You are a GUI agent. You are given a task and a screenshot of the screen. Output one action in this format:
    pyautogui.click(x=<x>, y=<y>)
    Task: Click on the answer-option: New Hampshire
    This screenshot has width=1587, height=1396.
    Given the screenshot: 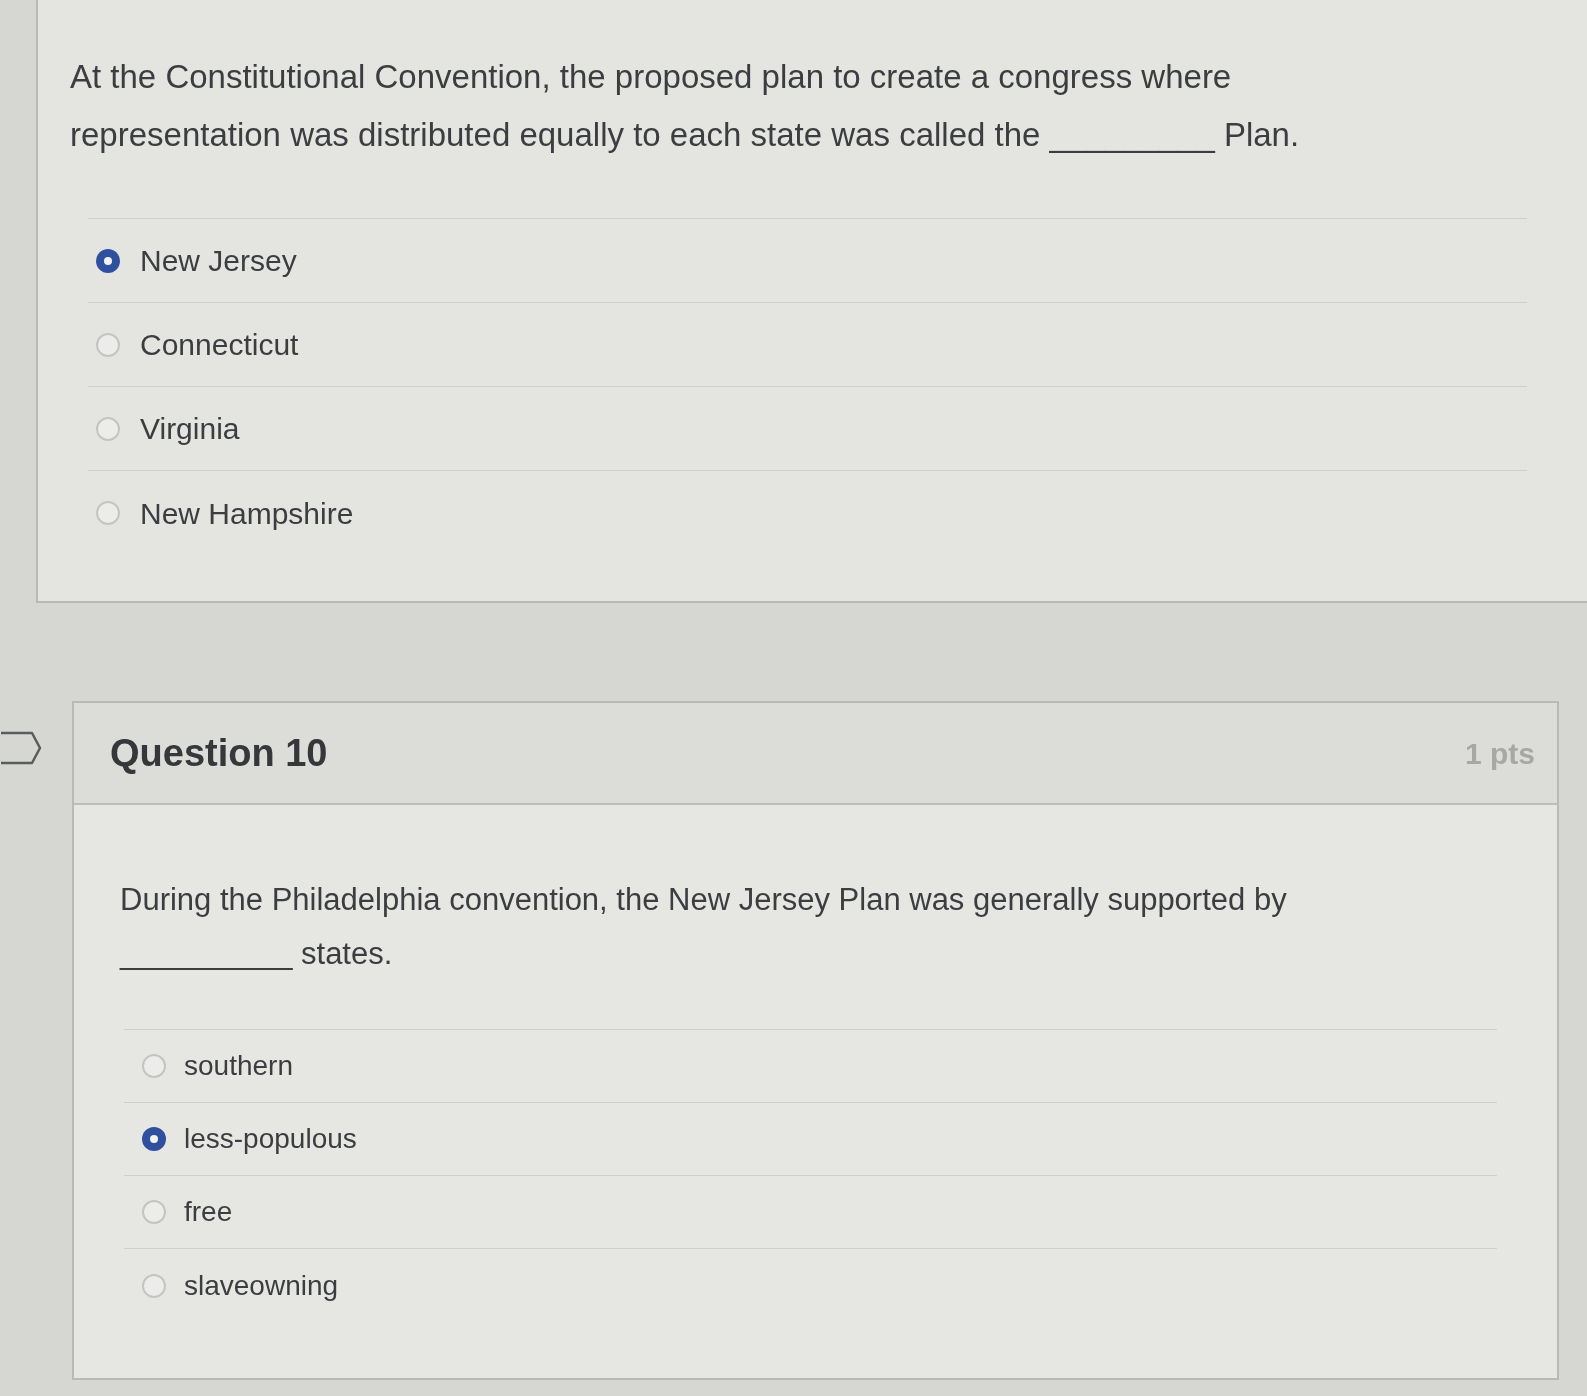 What is the action you would take?
    pyautogui.click(x=247, y=513)
    